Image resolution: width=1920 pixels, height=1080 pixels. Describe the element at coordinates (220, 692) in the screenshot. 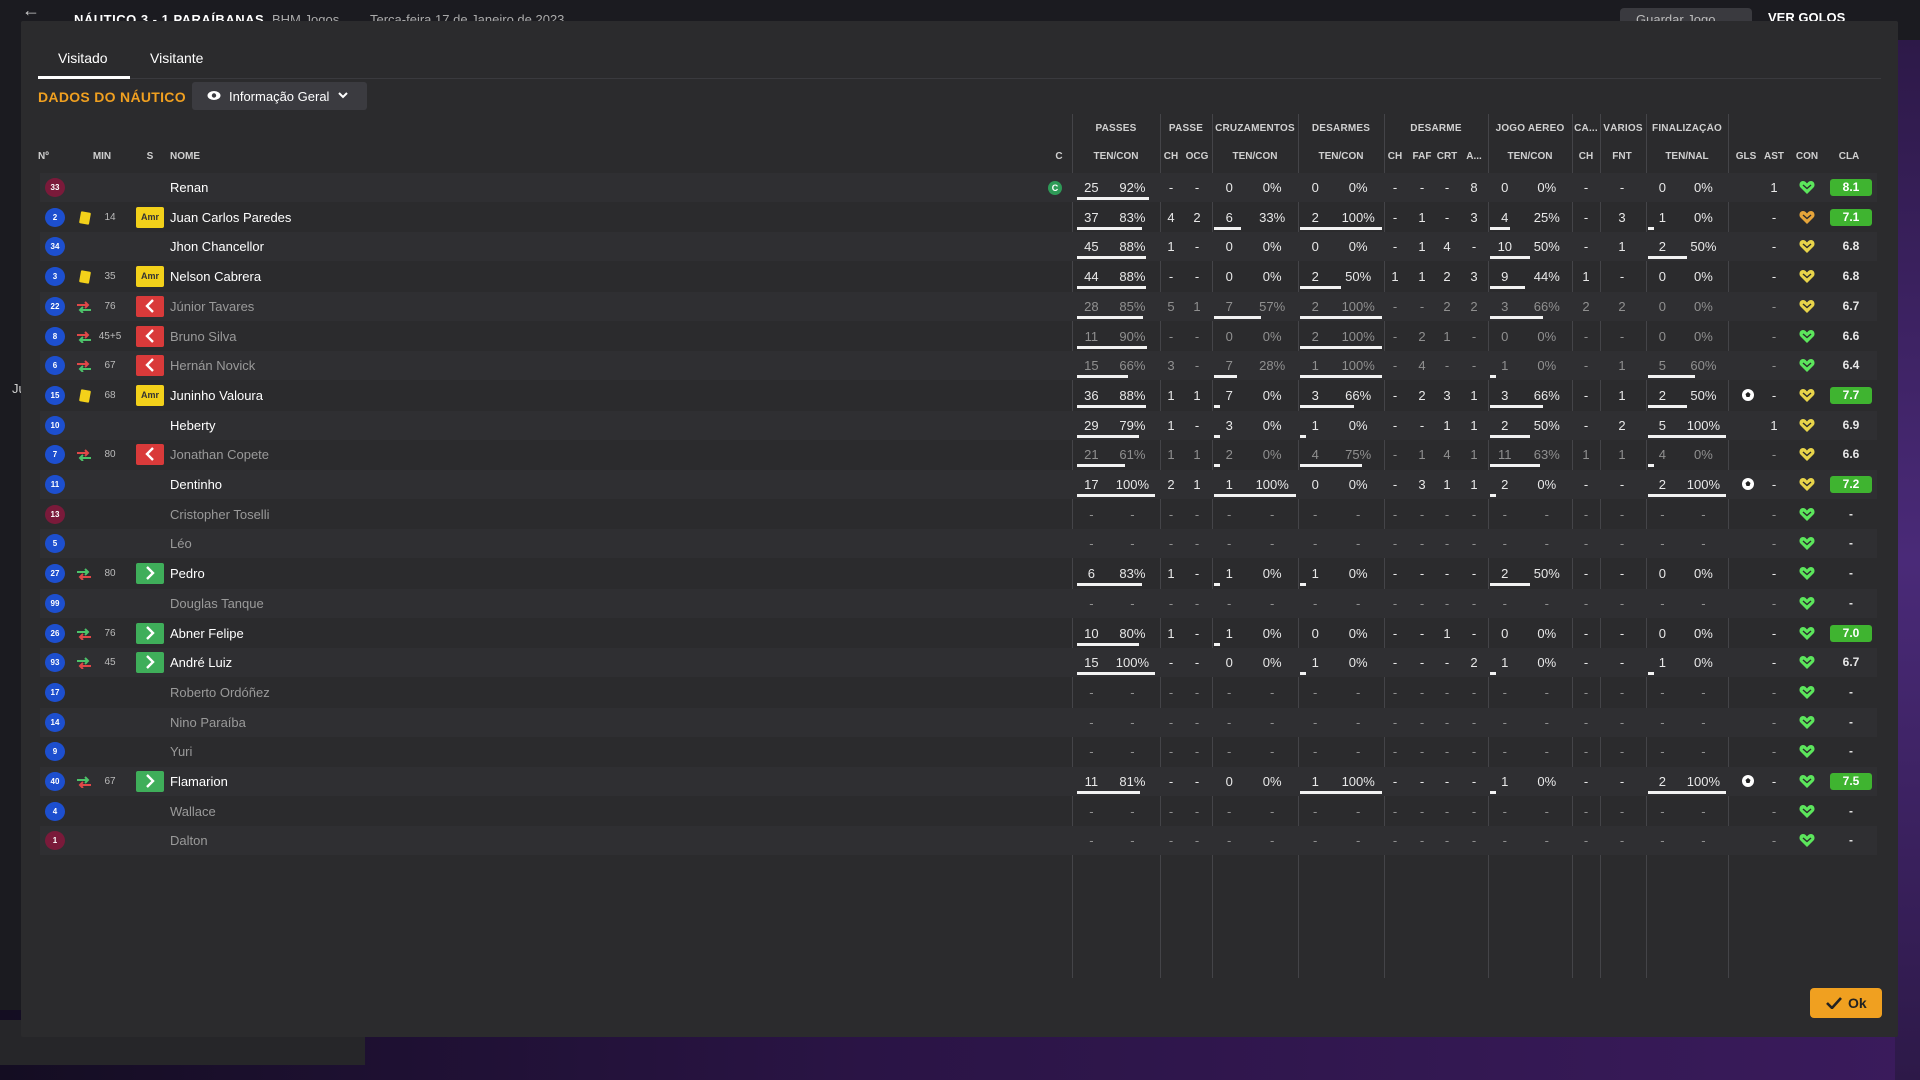

I see `player-name: Roberto Ordóñez` at that location.